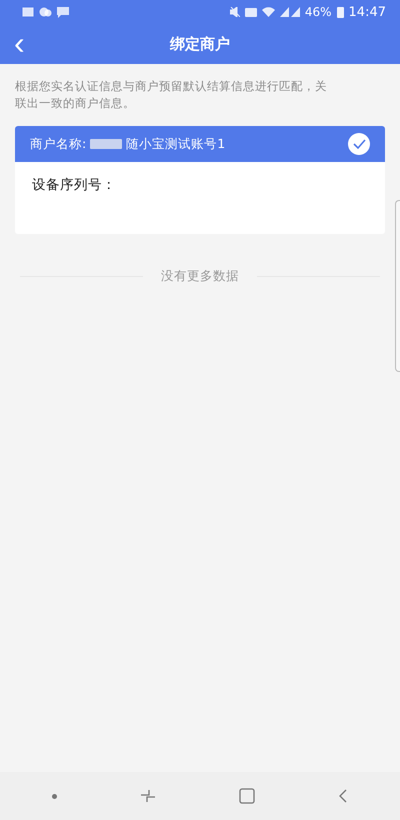 This screenshot has height=820, width=400. Describe the element at coordinates (176, 144) in the screenshot. I see `merchant-name: 随小宝测试账号1` at that location.